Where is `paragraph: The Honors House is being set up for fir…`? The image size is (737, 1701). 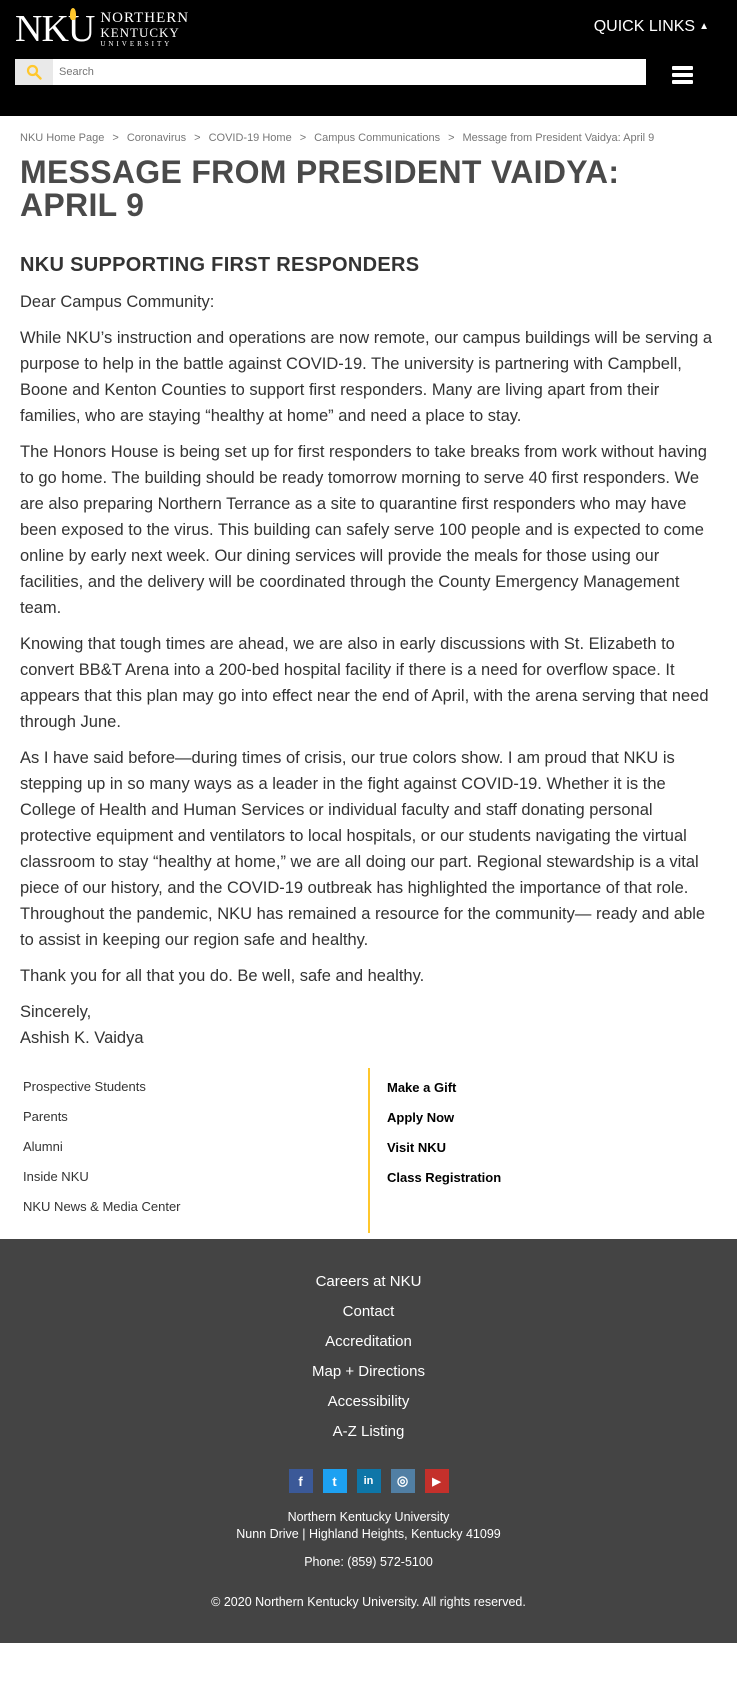 paragraph: The Honors House is being set up for fir… is located at coordinates (363, 530).